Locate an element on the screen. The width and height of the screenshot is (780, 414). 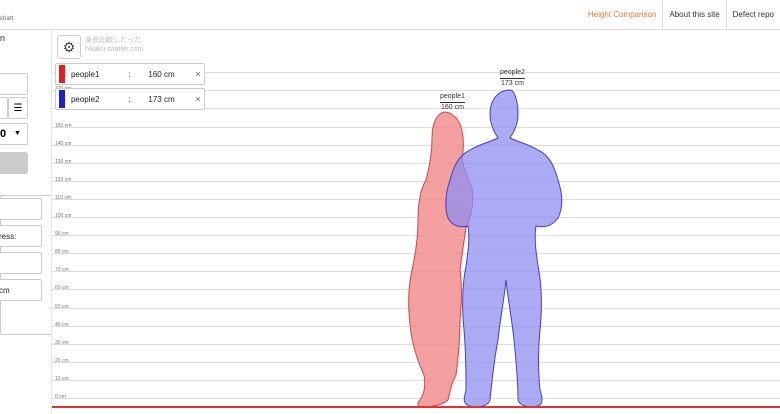
nav-defect-report: Defect repo is located at coordinates (752, 15).